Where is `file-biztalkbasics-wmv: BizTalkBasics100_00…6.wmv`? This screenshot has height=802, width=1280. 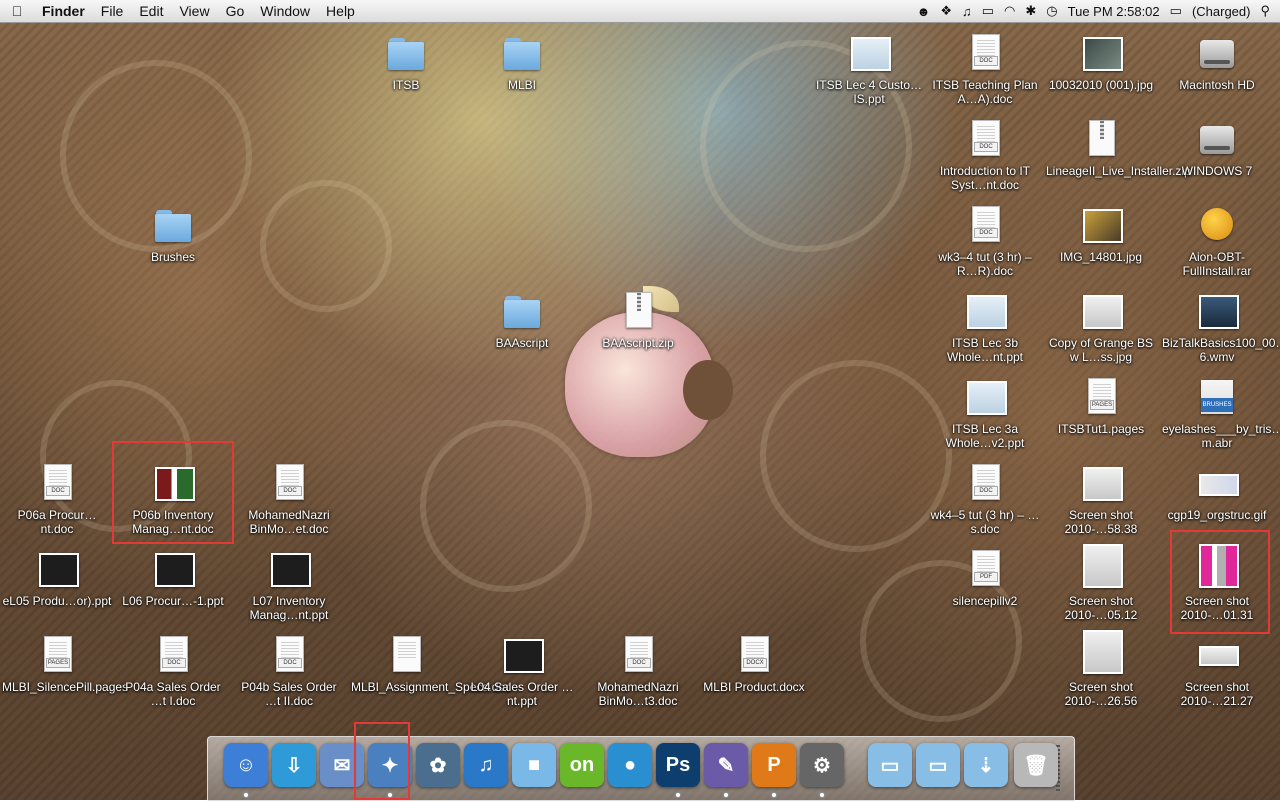 file-biztalkbasics-wmv: BizTalkBasics100_00…6.wmv is located at coordinates (1221, 328).